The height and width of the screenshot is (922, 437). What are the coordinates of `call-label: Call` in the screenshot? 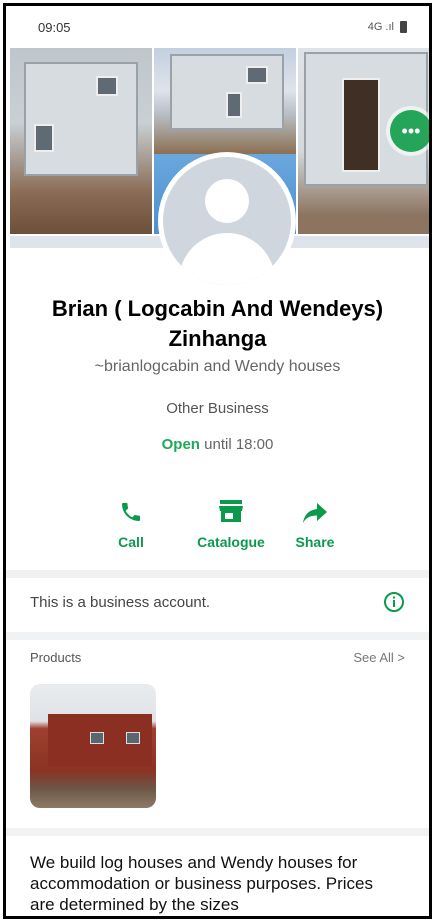 It's located at (131, 542).